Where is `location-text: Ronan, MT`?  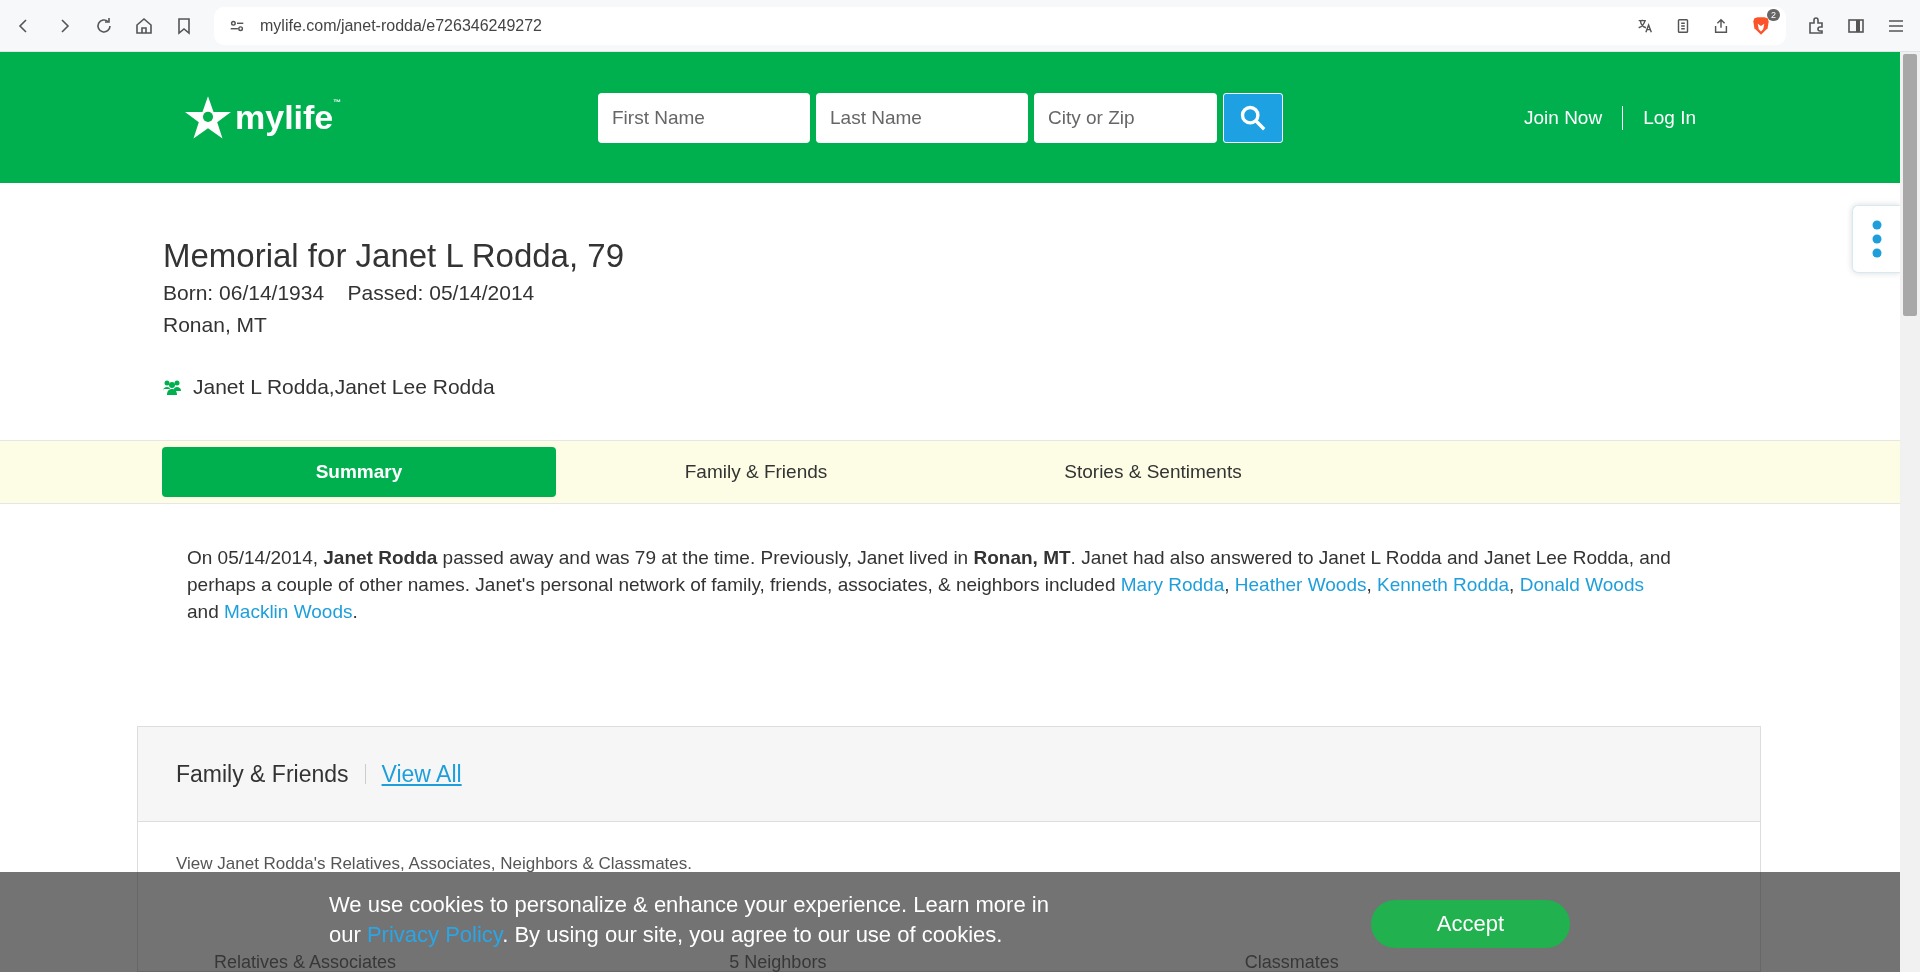
location-text: Ronan, MT is located at coordinates (215, 325).